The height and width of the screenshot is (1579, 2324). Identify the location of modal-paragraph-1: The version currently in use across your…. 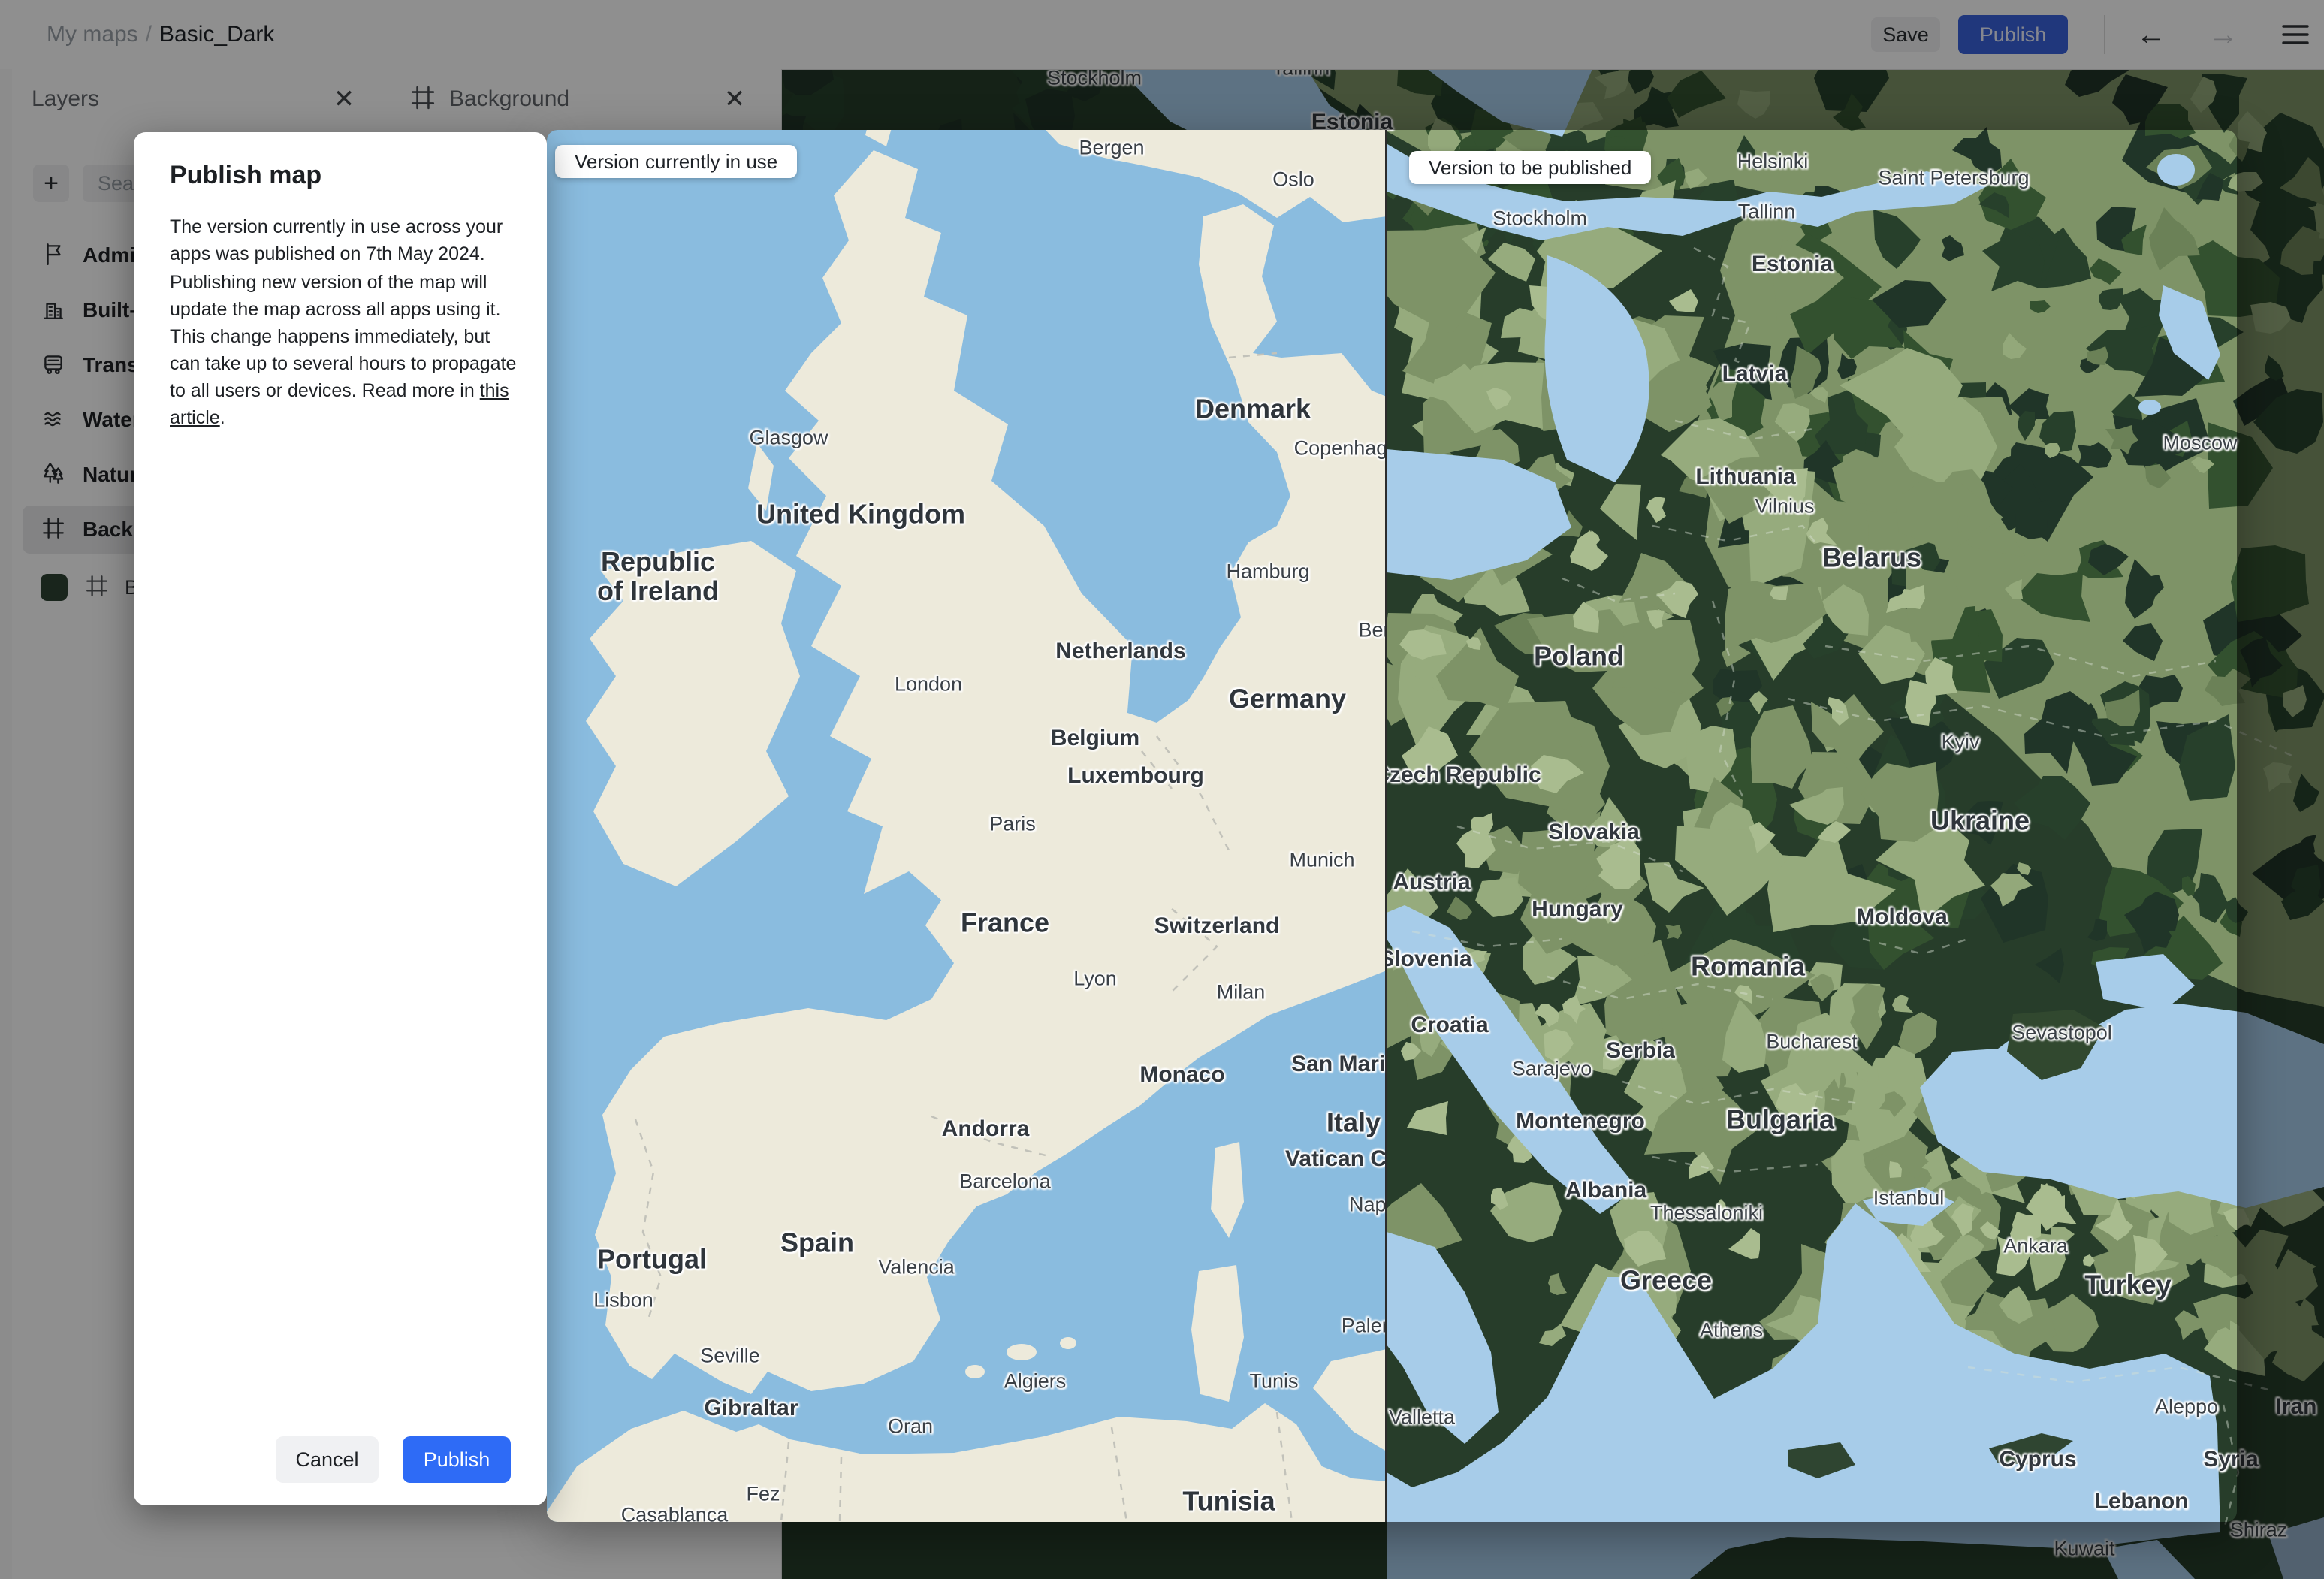
(336, 240).